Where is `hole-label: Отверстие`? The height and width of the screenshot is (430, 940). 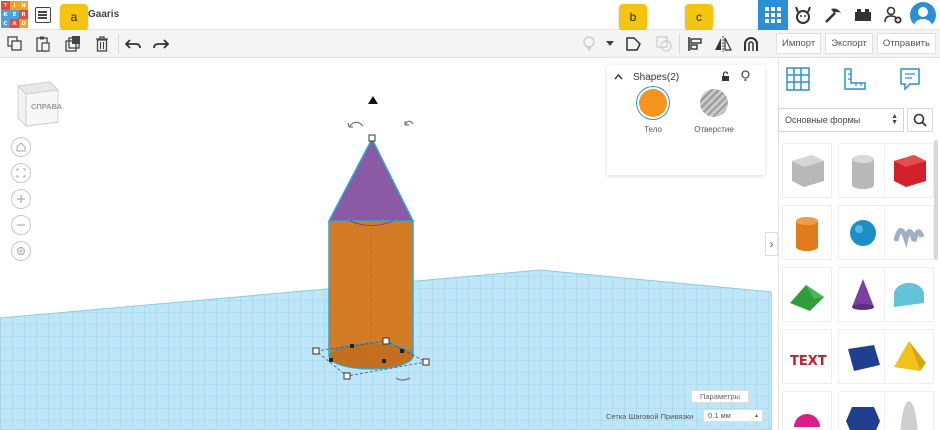
hole-label: Отверстие is located at coordinates (714, 129).